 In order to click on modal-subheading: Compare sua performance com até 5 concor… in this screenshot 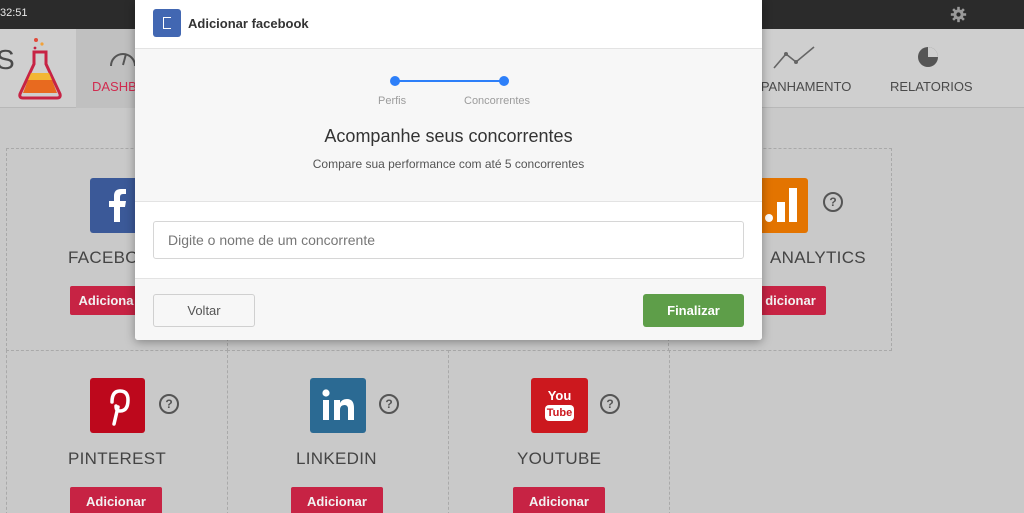, I will do `click(448, 164)`.